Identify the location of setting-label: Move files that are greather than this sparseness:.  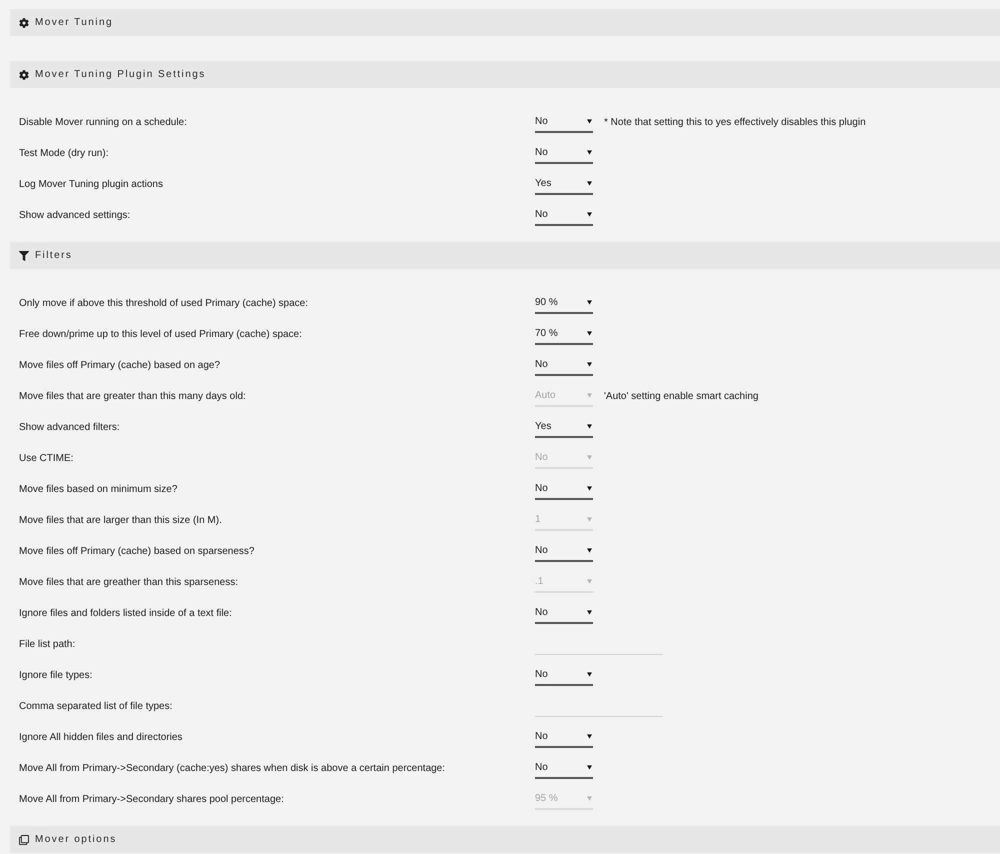
(129, 583).